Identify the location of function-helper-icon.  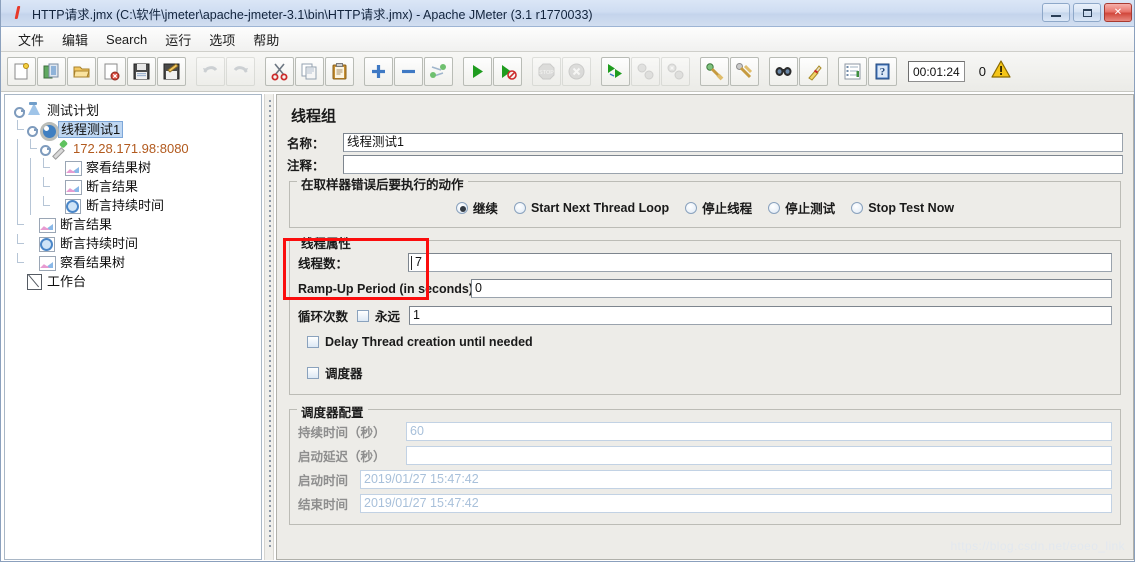
(852, 71).